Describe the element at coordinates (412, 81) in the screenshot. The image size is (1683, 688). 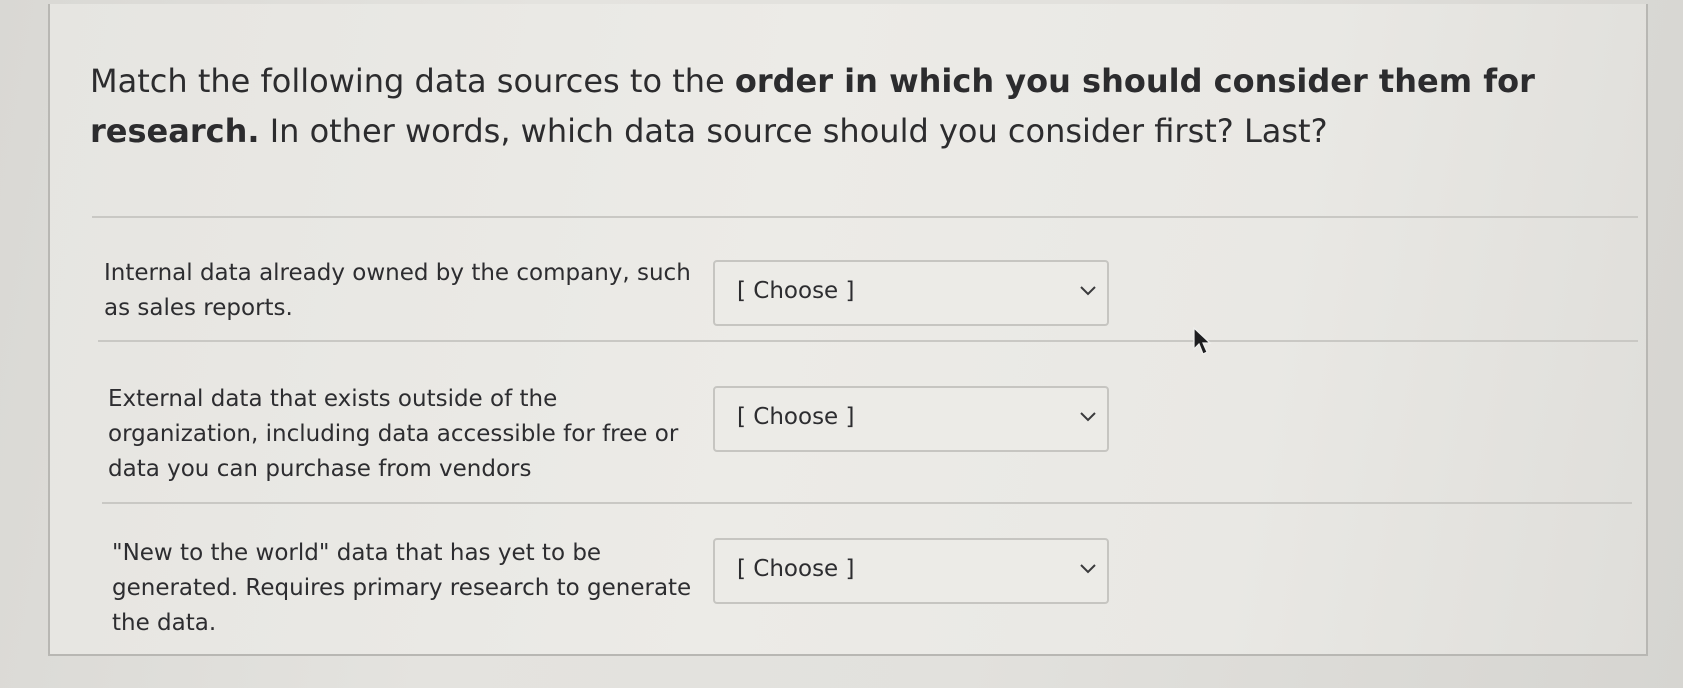
I see `question-text-start: Match the following data sources to the` at that location.